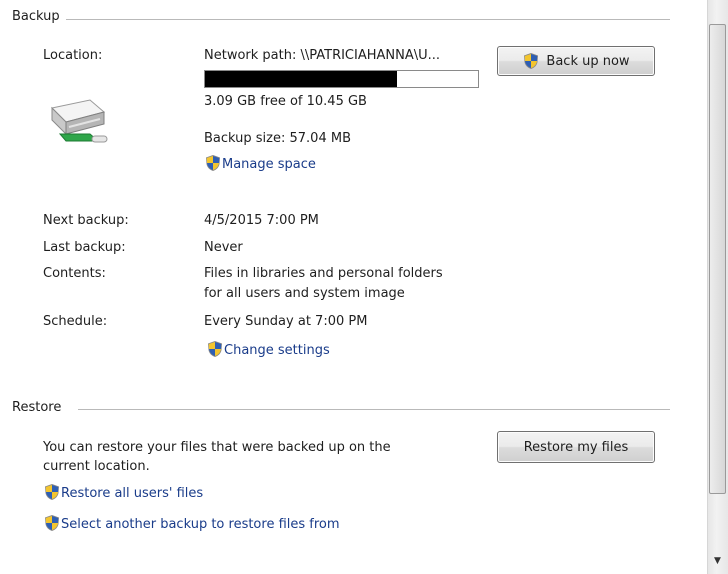  I want to click on schedule-value: Every Sunday at 7:00 PM, so click(286, 321).